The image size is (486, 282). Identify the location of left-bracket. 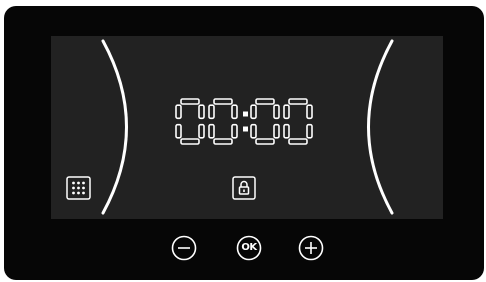
(114, 127).